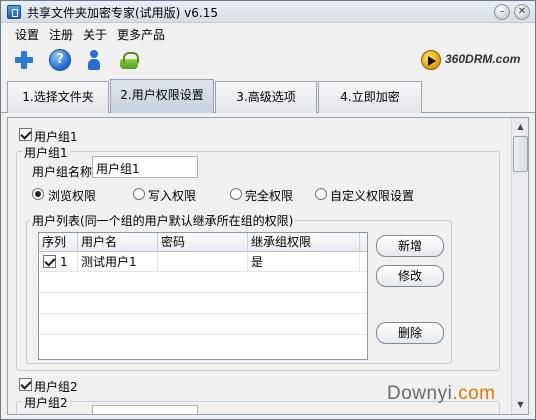 The width and height of the screenshot is (536, 420). What do you see at coordinates (61, 34) in the screenshot?
I see `menu-register: 注册` at bounding box center [61, 34].